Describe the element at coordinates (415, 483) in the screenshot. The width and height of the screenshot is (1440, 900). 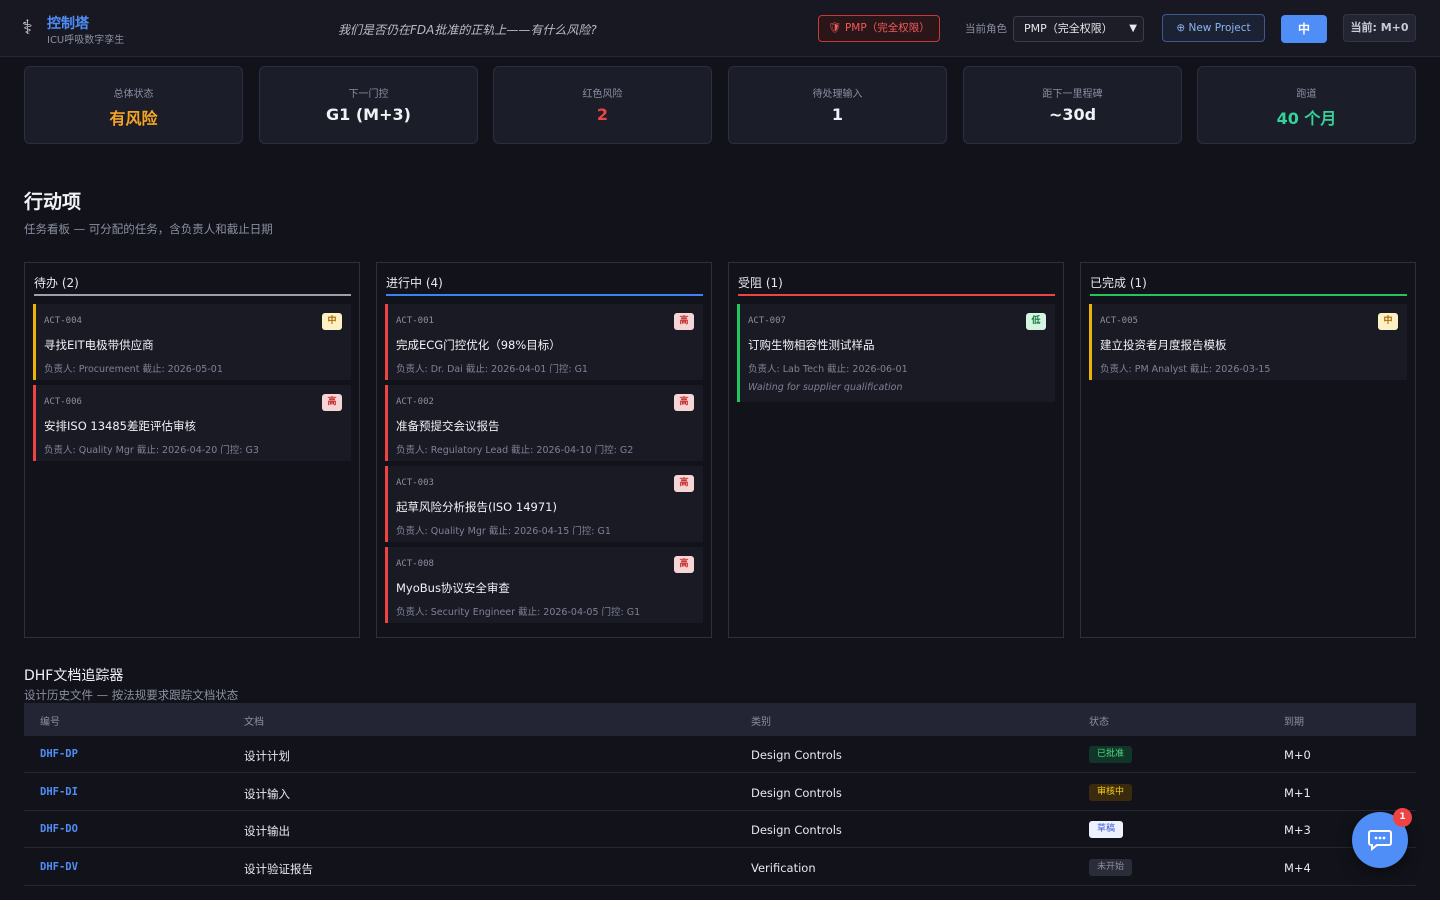
I see `task-id: ACT-003` at that location.